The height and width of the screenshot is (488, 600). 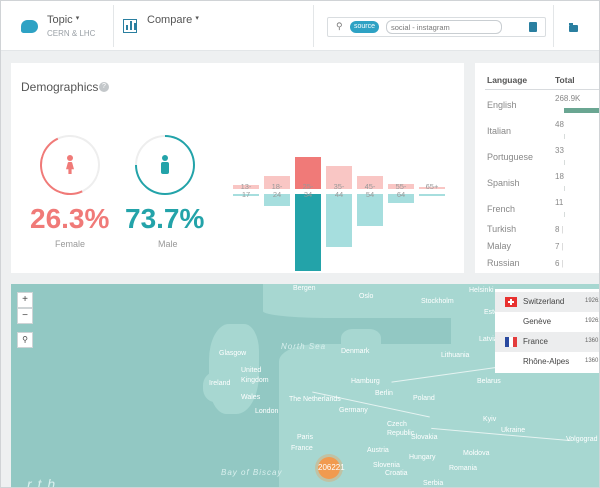 What do you see at coordinates (511, 342) in the screenshot?
I see `france-flag-icon` at bounding box center [511, 342].